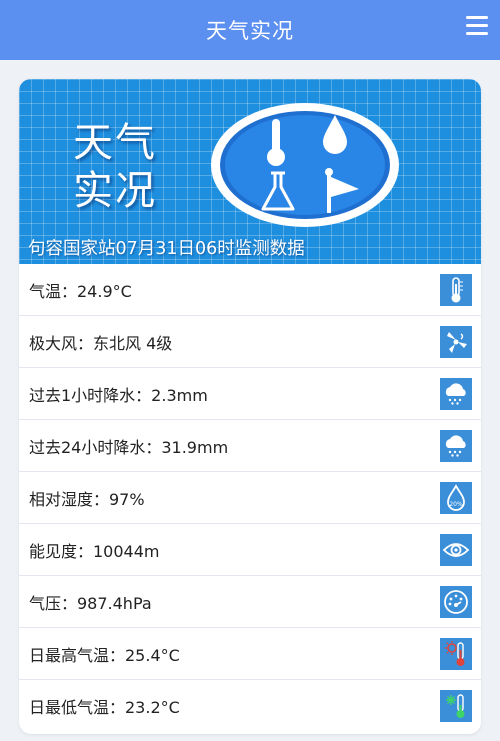 The width and height of the screenshot is (500, 741). I want to click on temperature-label: 气温：24.9°C, so click(80, 291).